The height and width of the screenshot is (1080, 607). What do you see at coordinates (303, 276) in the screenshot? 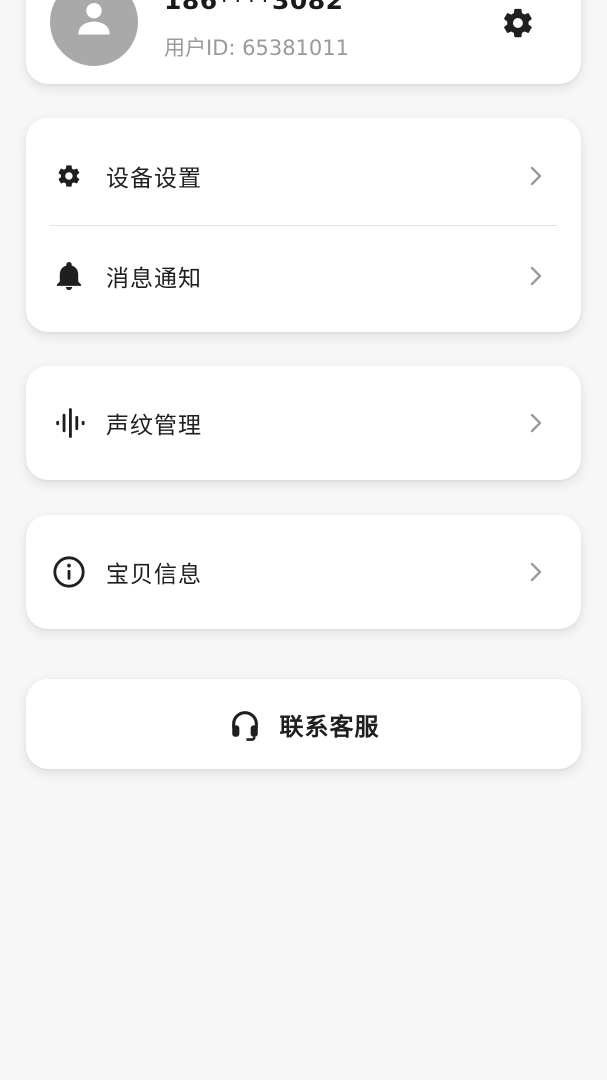
I see `menu-item-notifications: 消息通知` at bounding box center [303, 276].